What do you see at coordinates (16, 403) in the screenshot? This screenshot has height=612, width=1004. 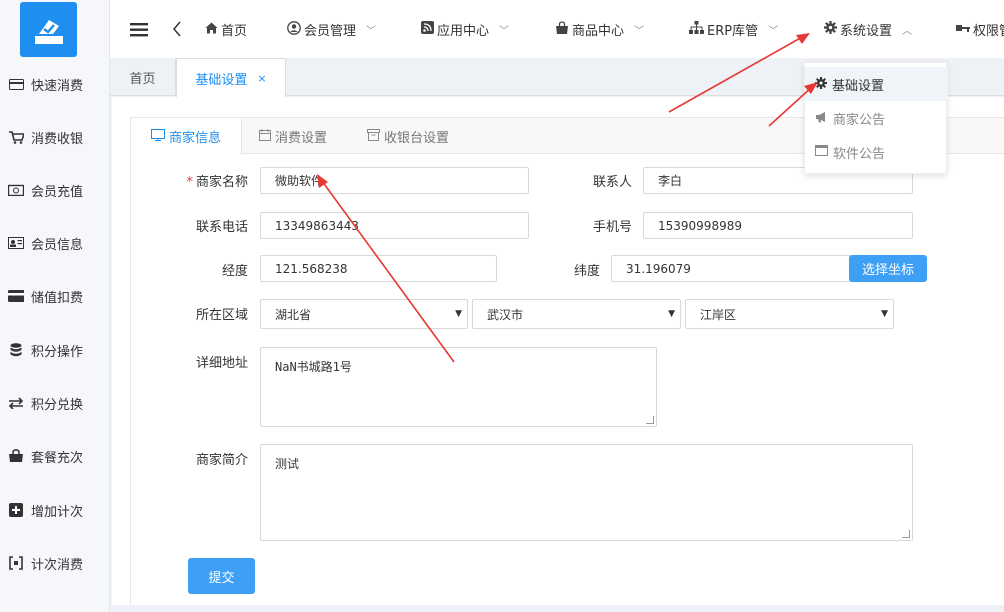 I see `exchange-icon` at bounding box center [16, 403].